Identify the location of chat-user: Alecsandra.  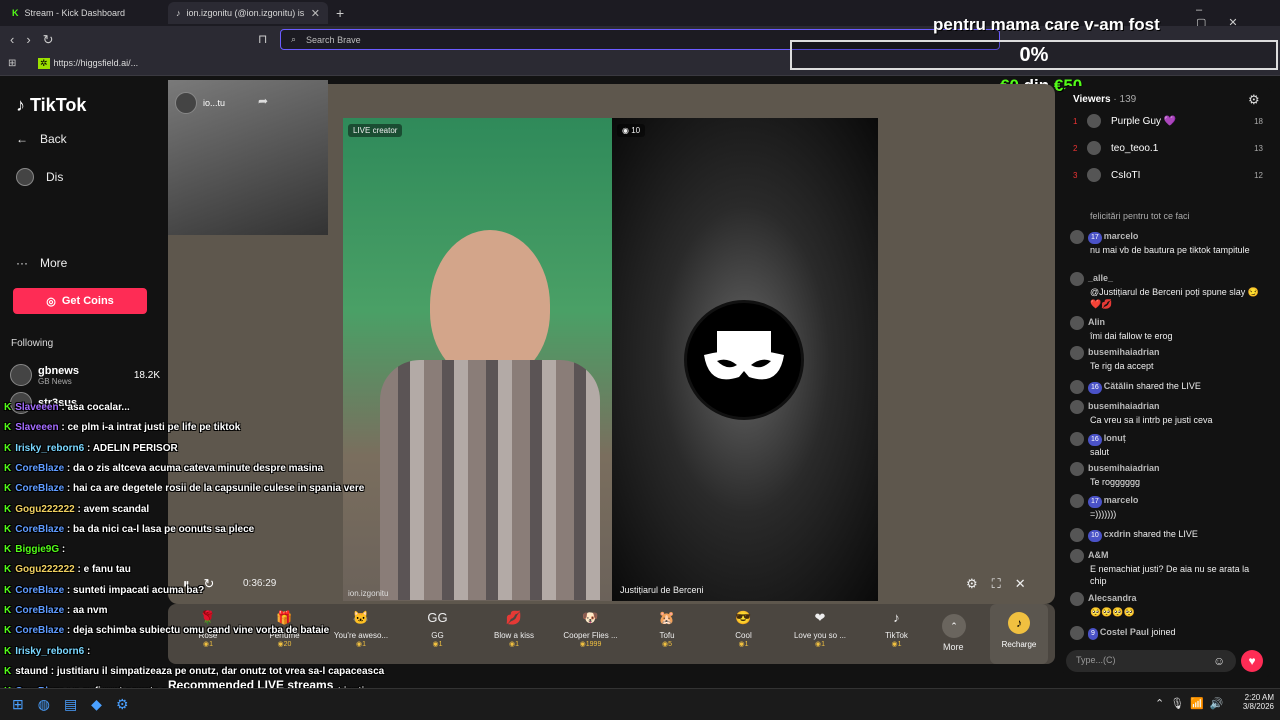
(1112, 598).